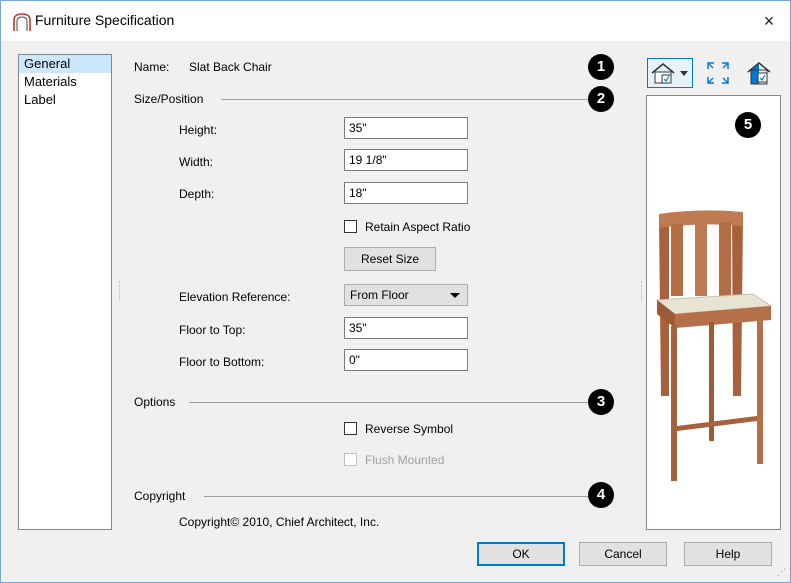 The width and height of the screenshot is (791, 583). What do you see at coordinates (197, 194) in the screenshot?
I see `depth-label: Depth:` at bounding box center [197, 194].